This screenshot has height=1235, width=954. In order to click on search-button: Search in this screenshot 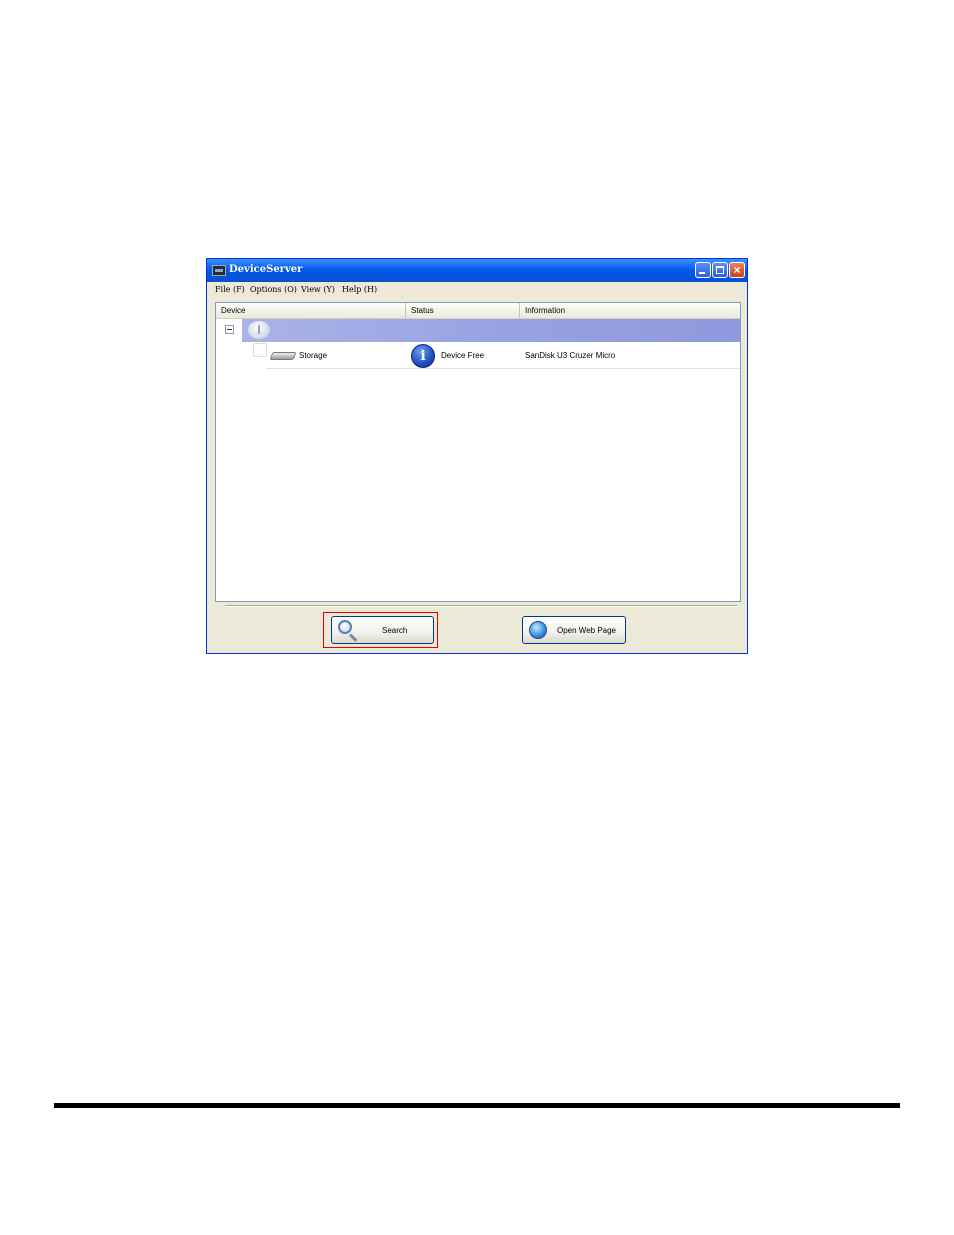, I will do `click(382, 630)`.